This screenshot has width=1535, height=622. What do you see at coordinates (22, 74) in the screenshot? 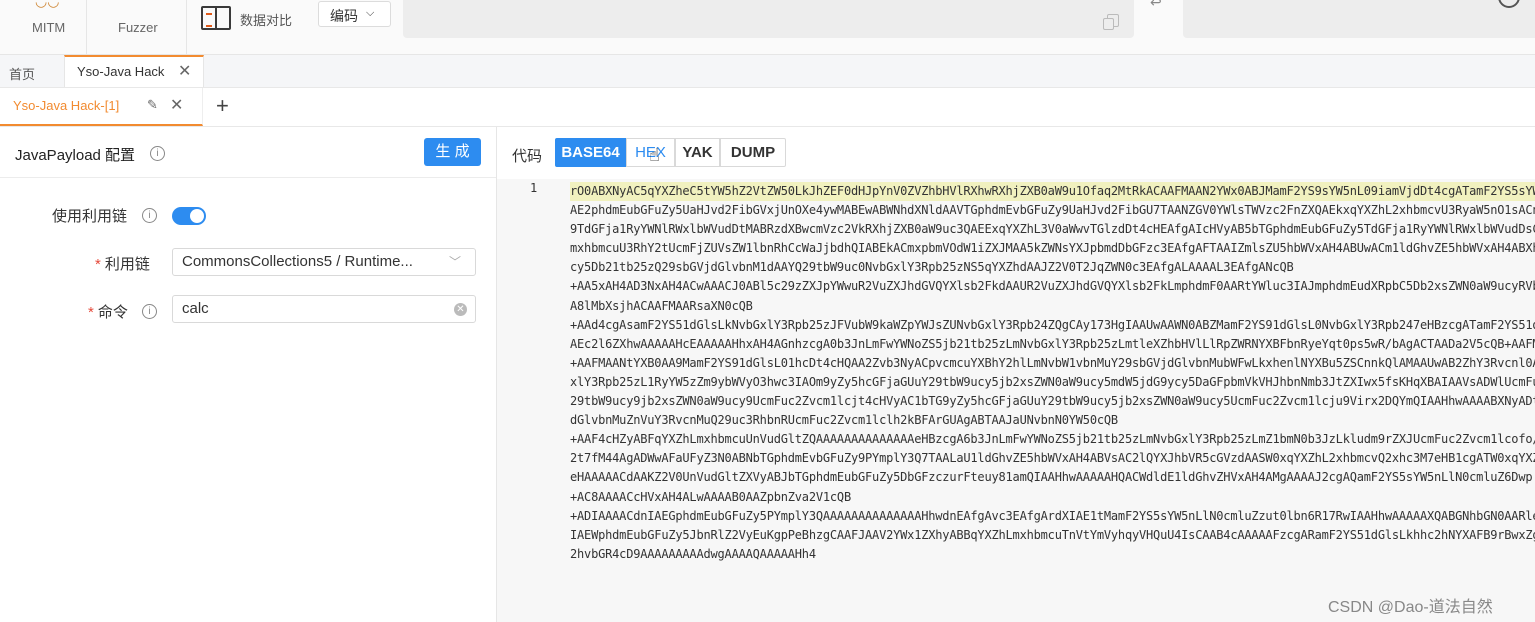
I see `tab-home-label: 首页` at bounding box center [22, 74].